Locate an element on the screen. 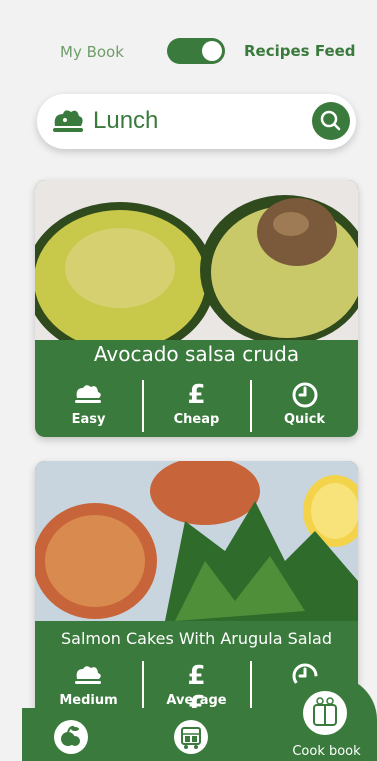 This screenshot has width=377, height=761. cook-book-icon is located at coordinates (325, 711).